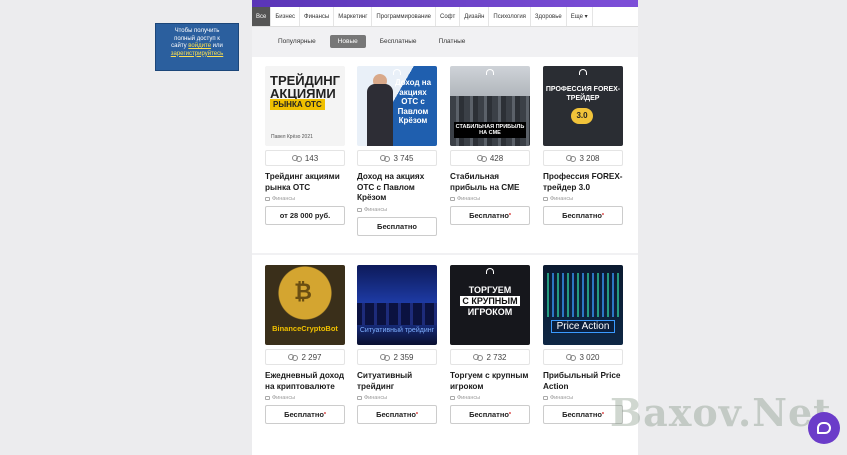 The height and width of the screenshot is (455, 847). What do you see at coordinates (305, 158) in the screenshot?
I see `views-counter: 143` at bounding box center [305, 158].